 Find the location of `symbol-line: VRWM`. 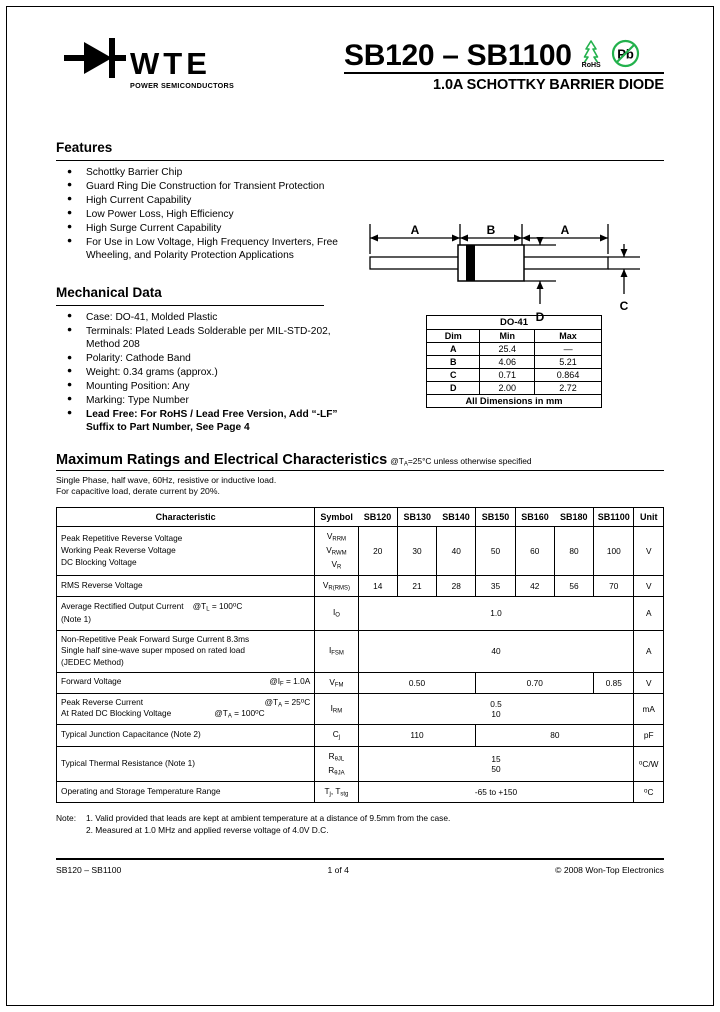

symbol-line: VRWM is located at coordinates (336, 550).